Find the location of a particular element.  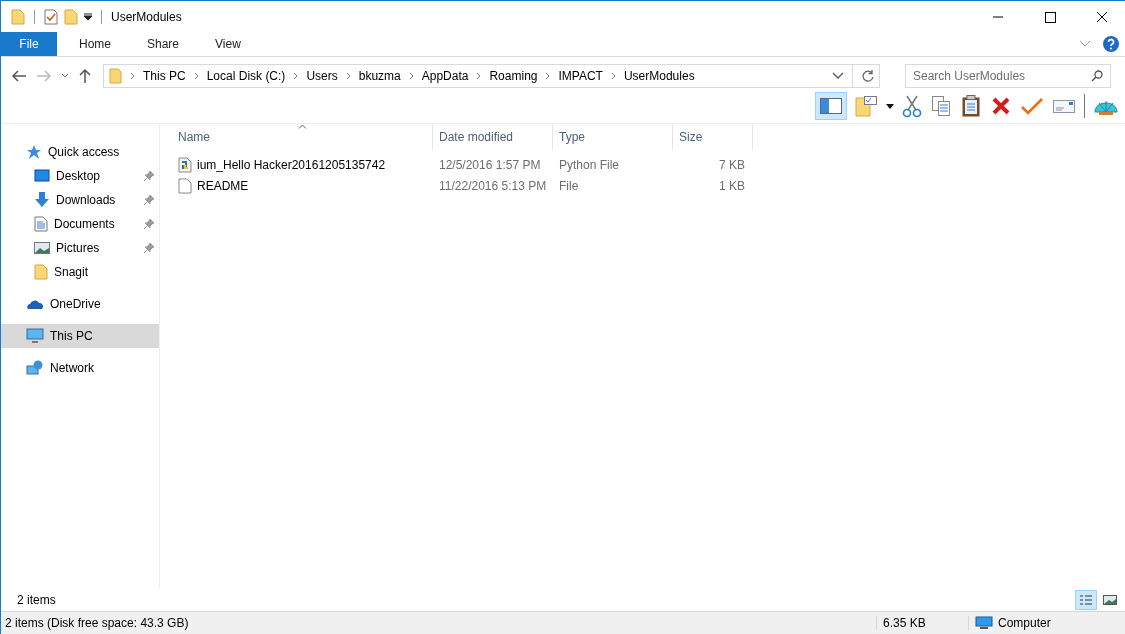

copy-icon is located at coordinates (941, 106).